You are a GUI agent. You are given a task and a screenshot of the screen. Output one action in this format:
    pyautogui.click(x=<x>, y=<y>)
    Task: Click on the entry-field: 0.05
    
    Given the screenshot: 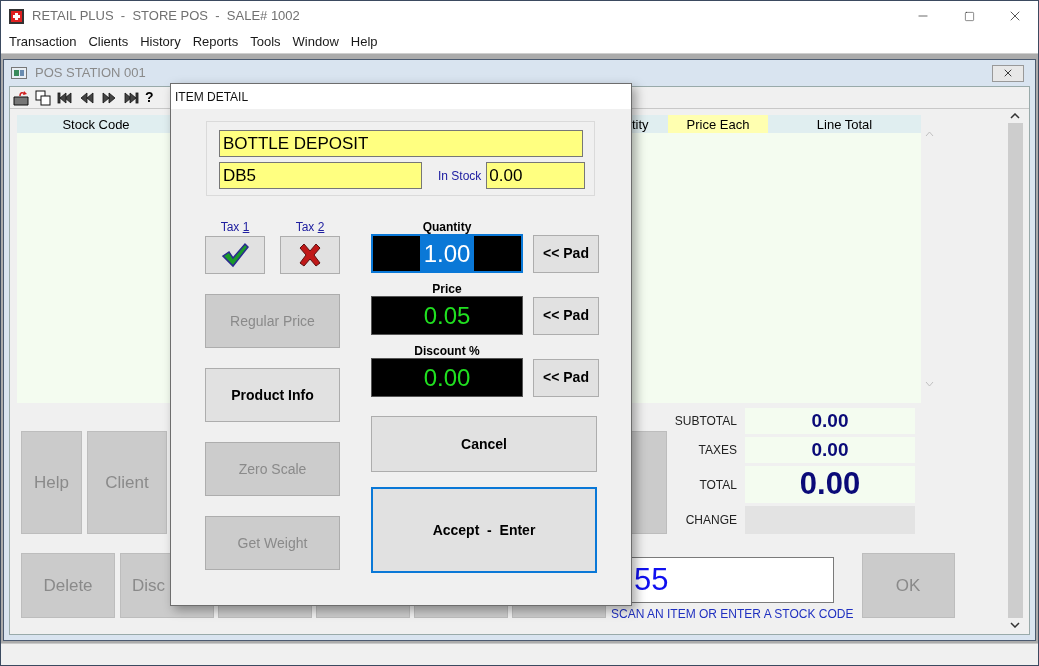 What is the action you would take?
    pyautogui.click(x=447, y=315)
    